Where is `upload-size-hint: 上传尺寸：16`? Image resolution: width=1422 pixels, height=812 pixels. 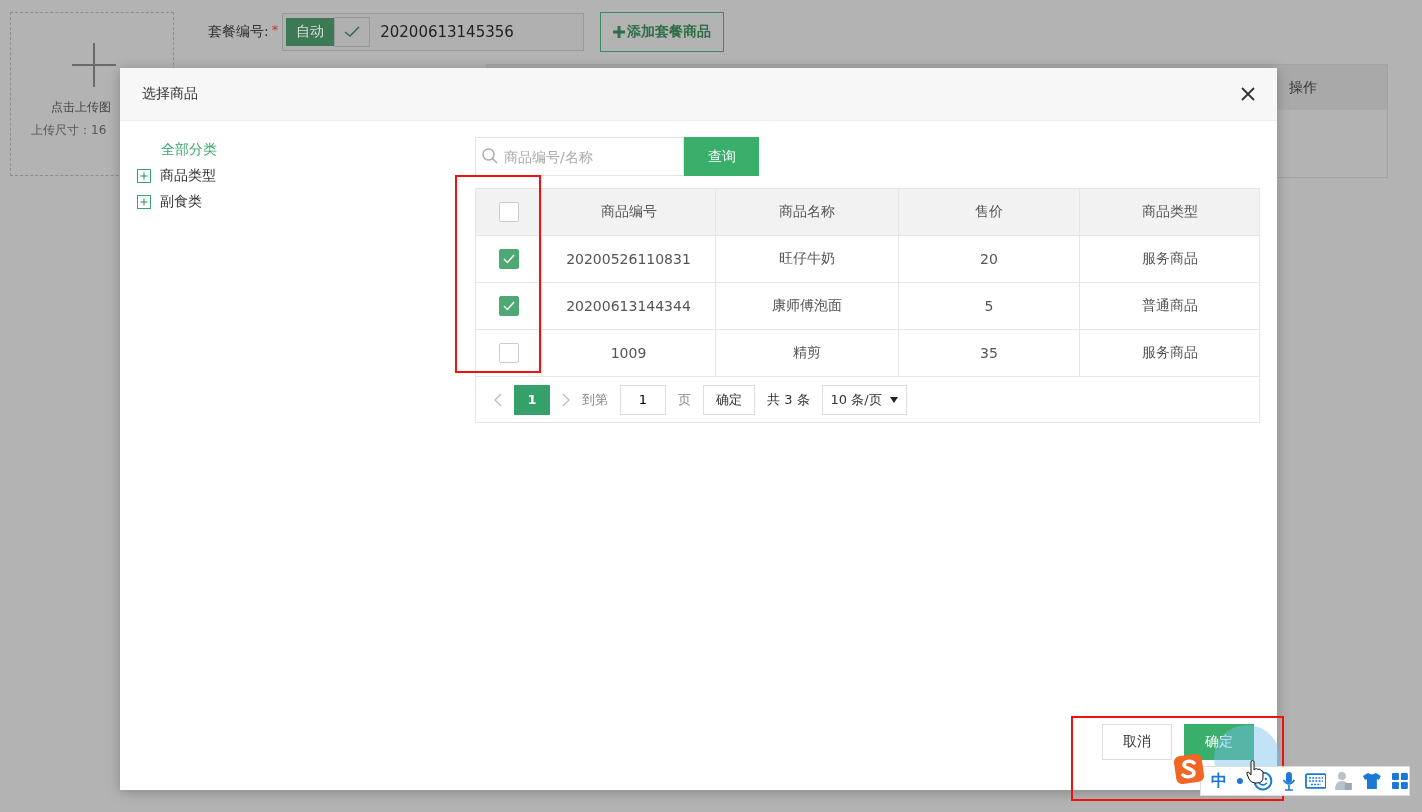 upload-size-hint: 上传尺寸：16 is located at coordinates (69, 130).